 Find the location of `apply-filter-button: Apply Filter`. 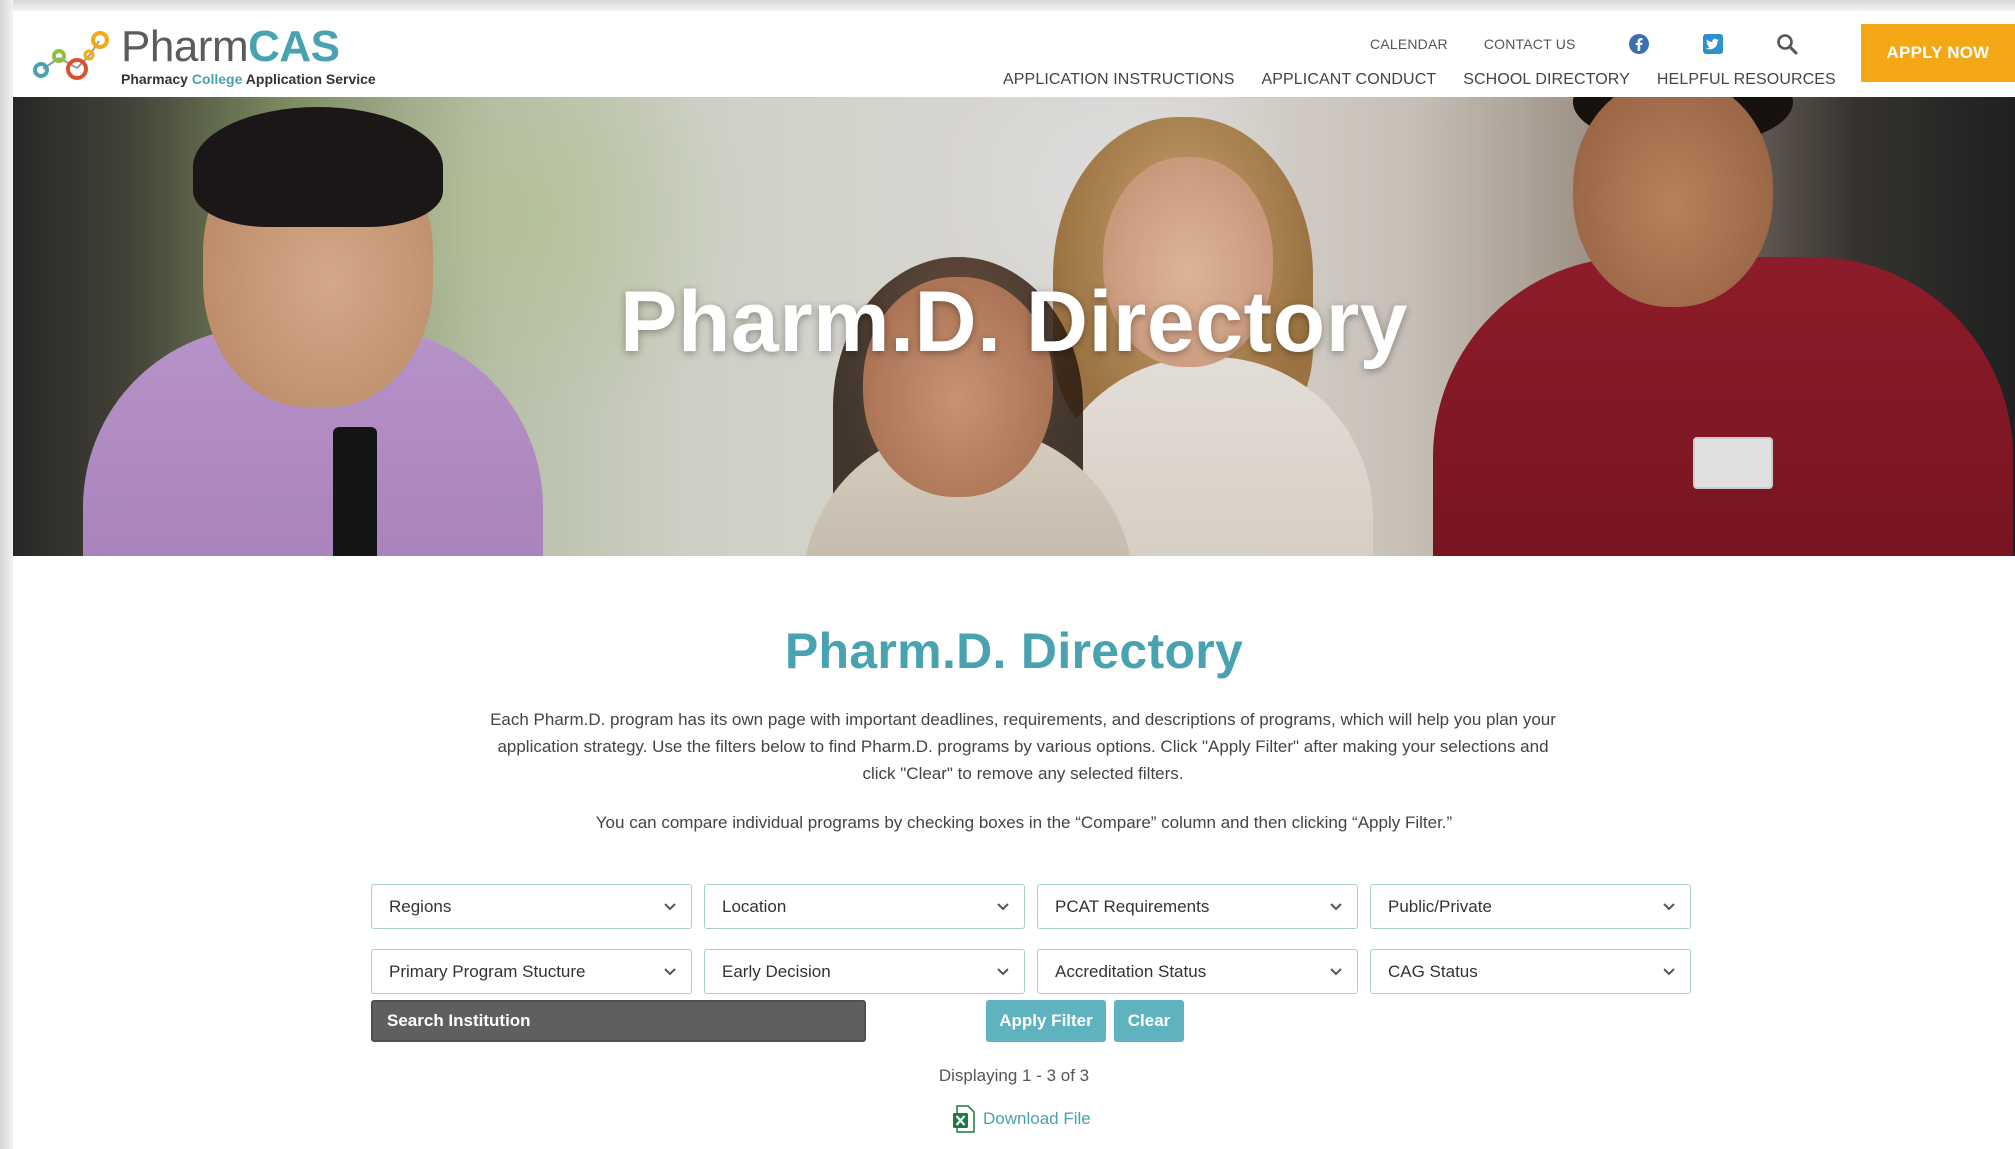

apply-filter-button: Apply Filter is located at coordinates (1046, 1021).